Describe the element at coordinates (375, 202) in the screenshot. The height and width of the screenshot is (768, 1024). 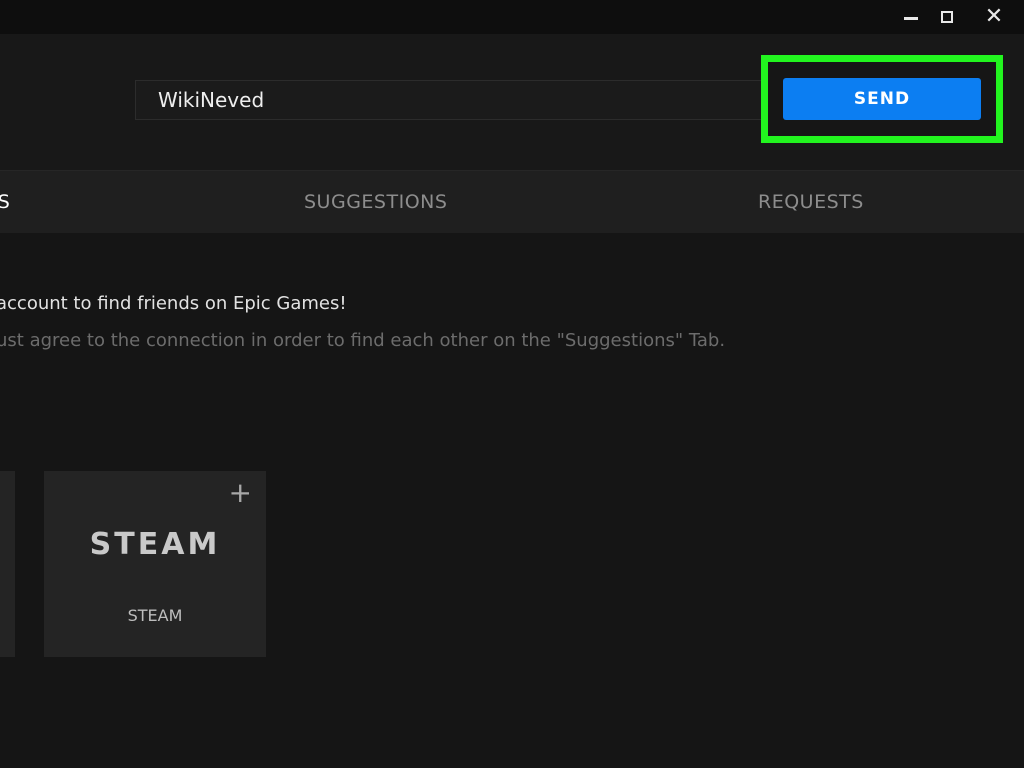
I see `tab-suggestions: SUGGESTIONS` at that location.